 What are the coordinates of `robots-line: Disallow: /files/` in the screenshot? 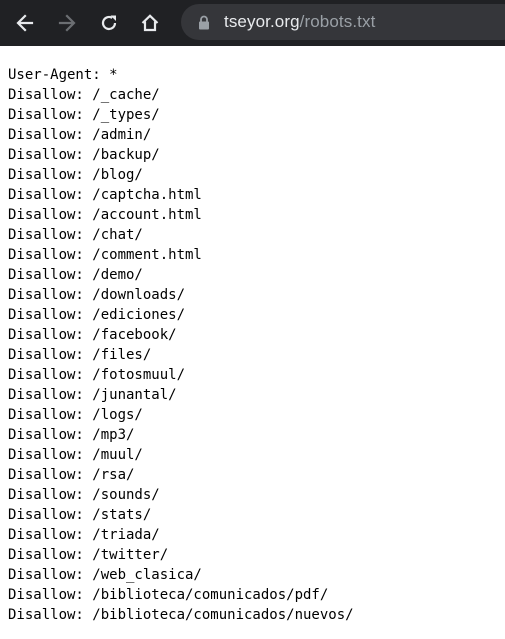 It's located at (80, 355).